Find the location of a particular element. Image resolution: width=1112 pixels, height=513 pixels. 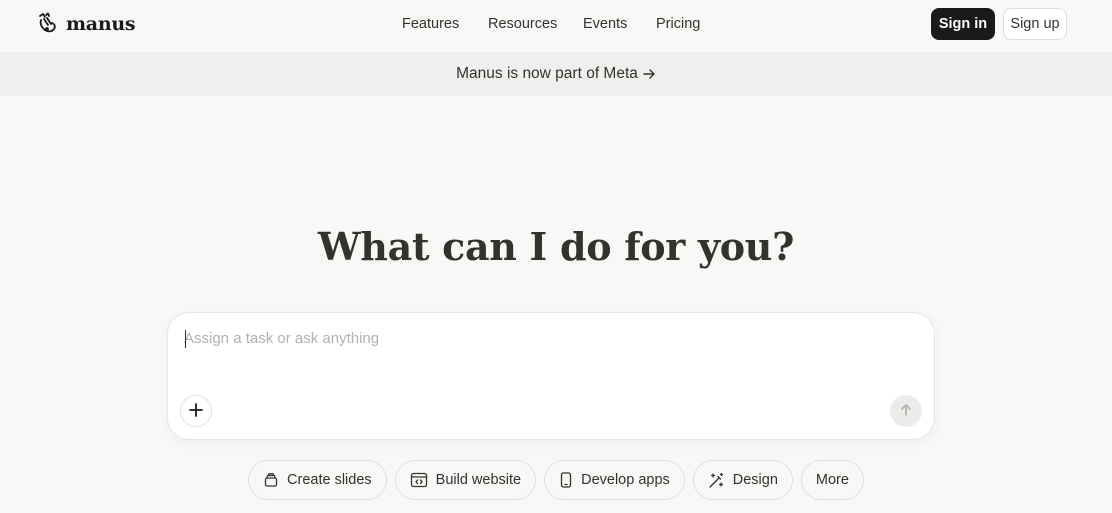

more-label: More is located at coordinates (832, 480).